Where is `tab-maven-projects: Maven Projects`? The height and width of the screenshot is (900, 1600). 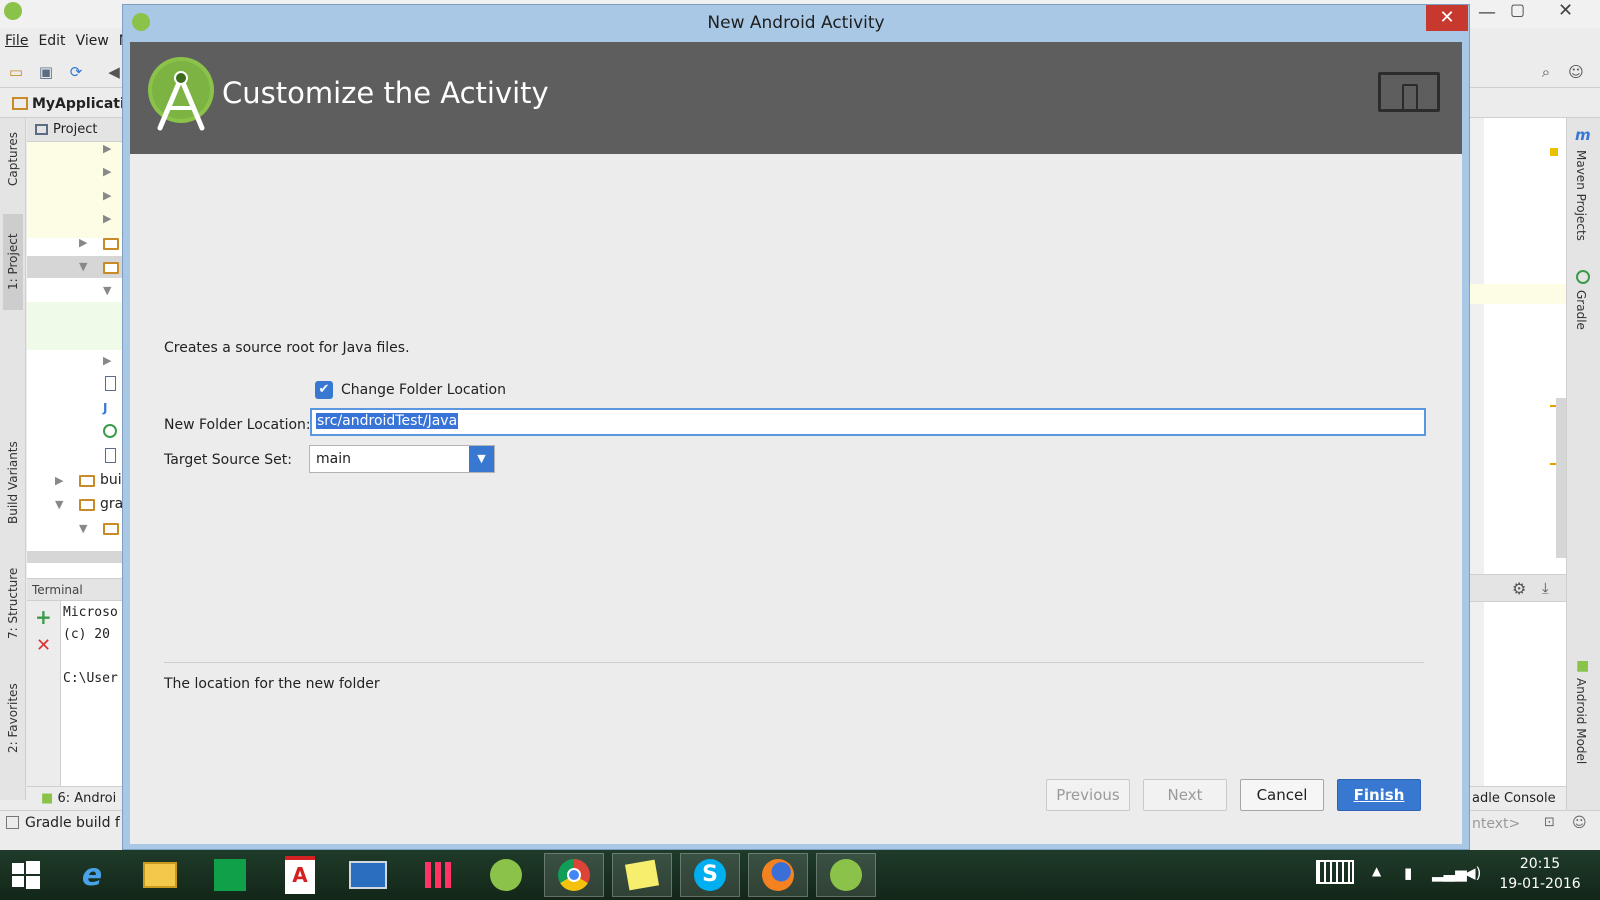
tab-maven-projects: Maven Projects is located at coordinates (1581, 195).